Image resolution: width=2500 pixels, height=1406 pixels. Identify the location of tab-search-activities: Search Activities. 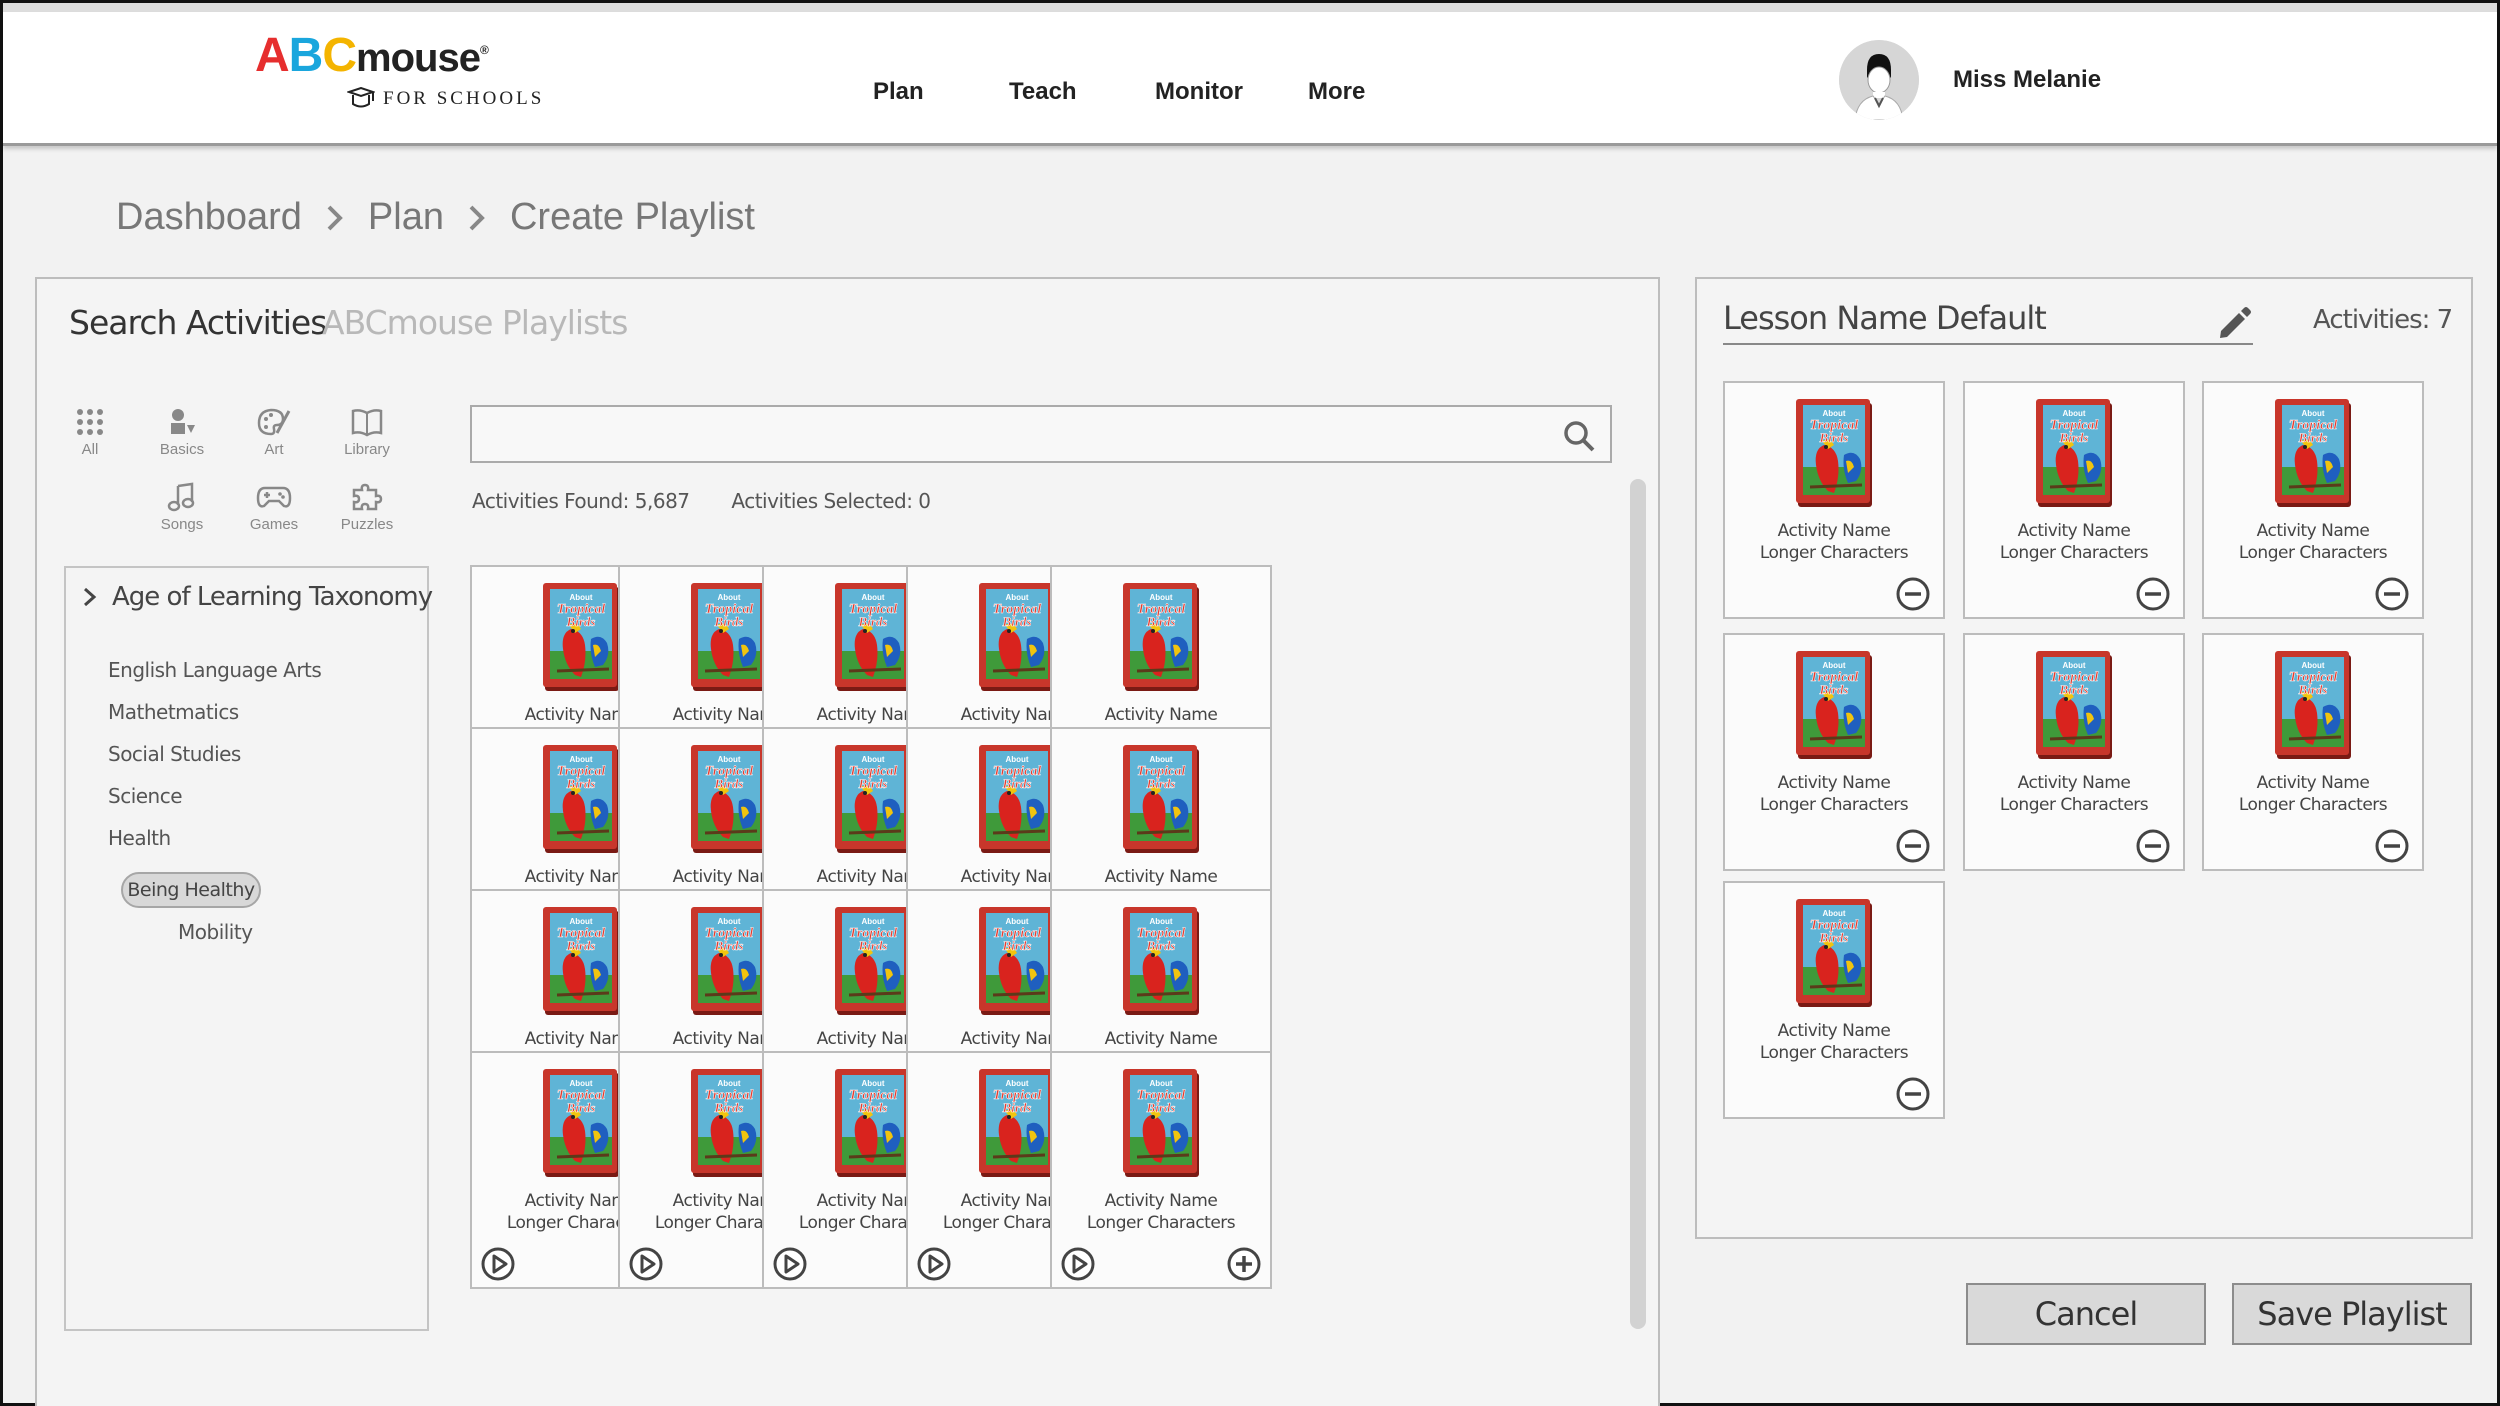
(198, 322).